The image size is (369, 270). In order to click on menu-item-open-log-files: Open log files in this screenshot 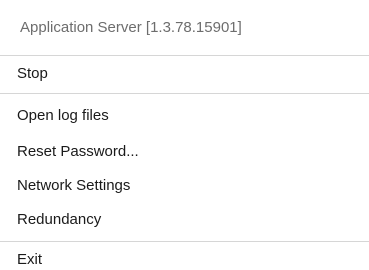, I will do `click(184, 116)`.